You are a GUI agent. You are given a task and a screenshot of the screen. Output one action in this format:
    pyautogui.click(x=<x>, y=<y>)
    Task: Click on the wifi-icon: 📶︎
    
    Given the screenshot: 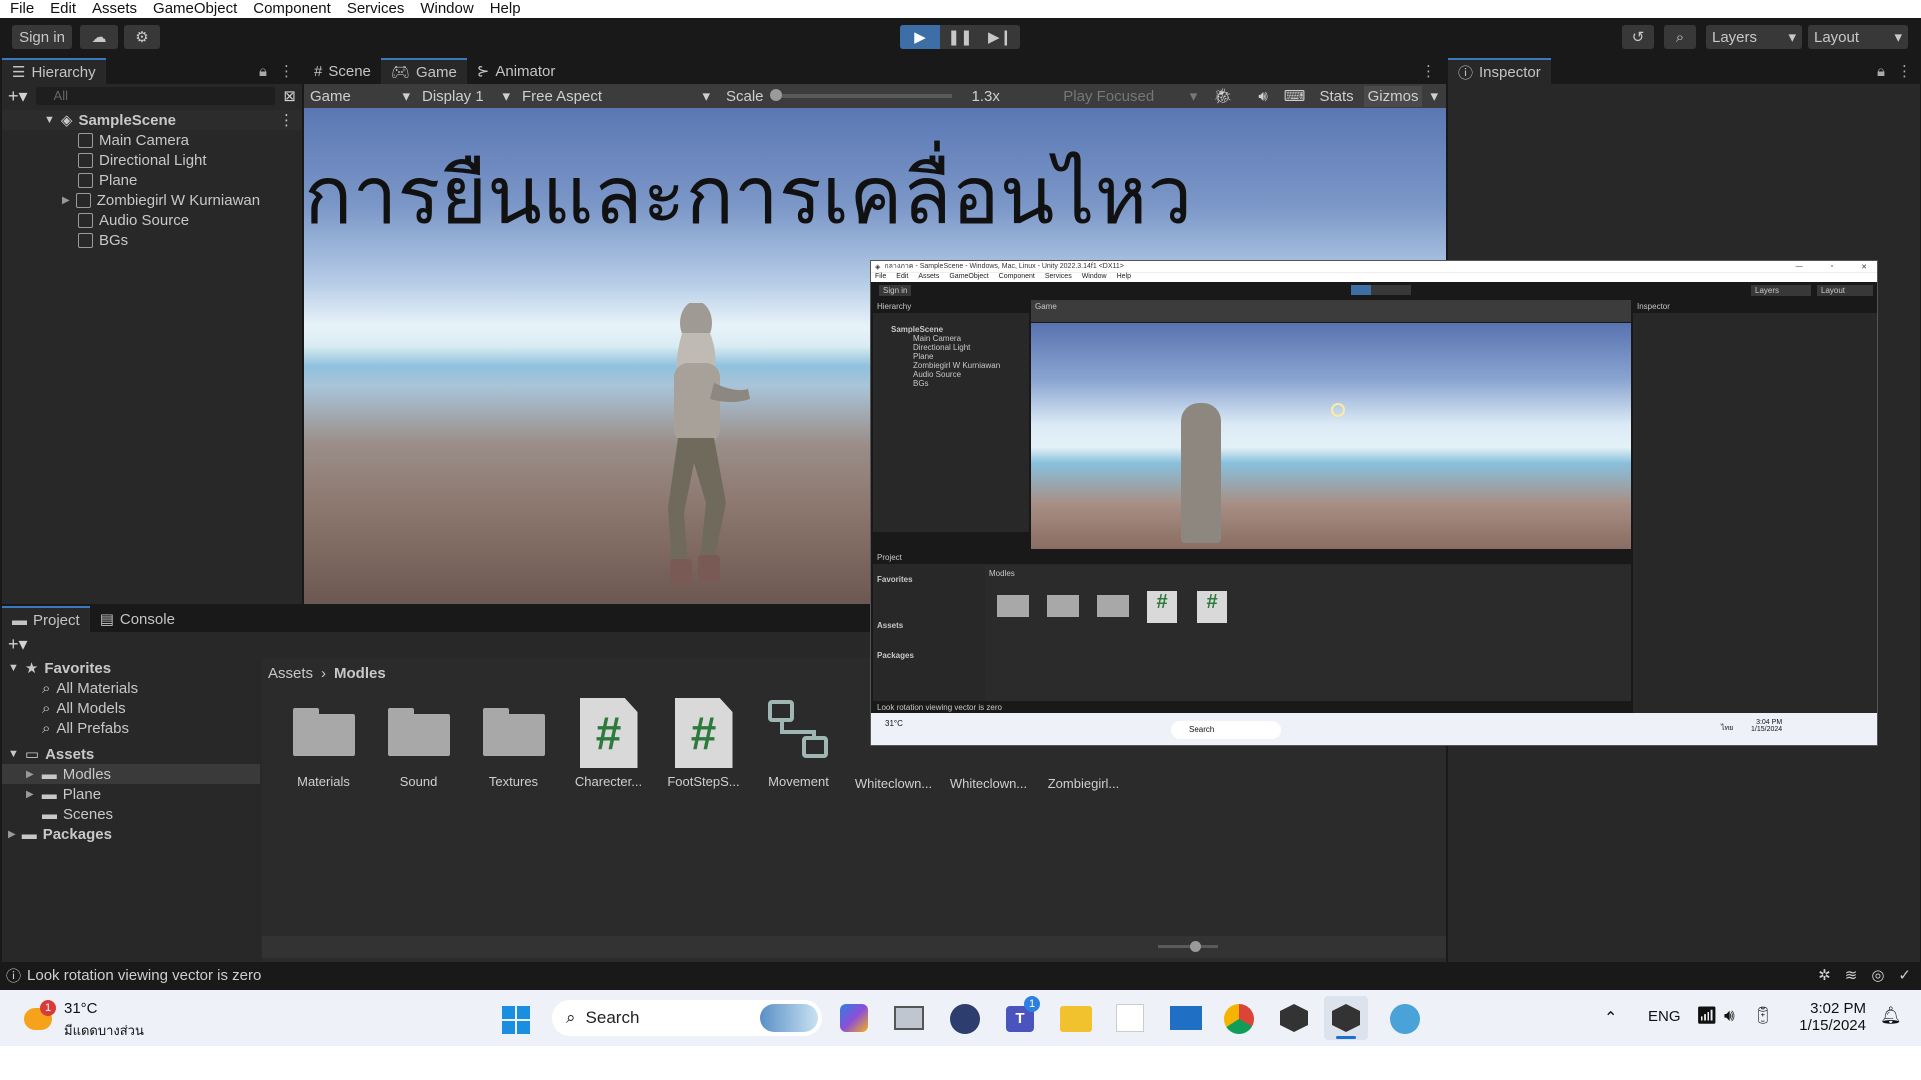 What is the action you would take?
    pyautogui.click(x=1707, y=1016)
    